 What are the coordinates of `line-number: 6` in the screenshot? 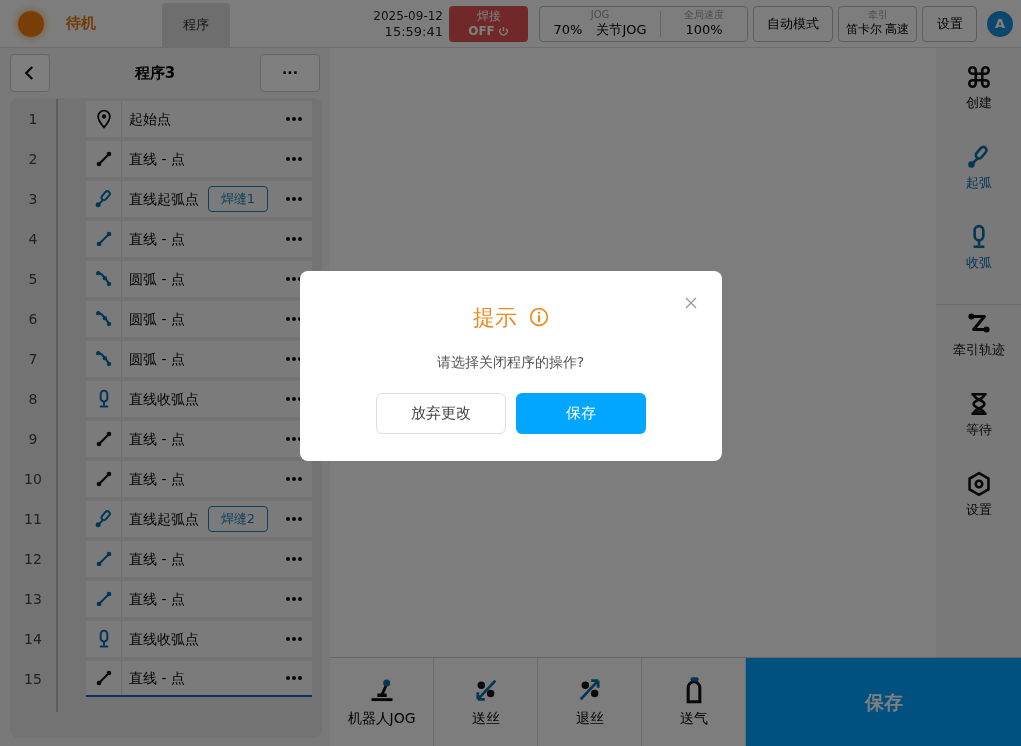 It's located at (33, 319).